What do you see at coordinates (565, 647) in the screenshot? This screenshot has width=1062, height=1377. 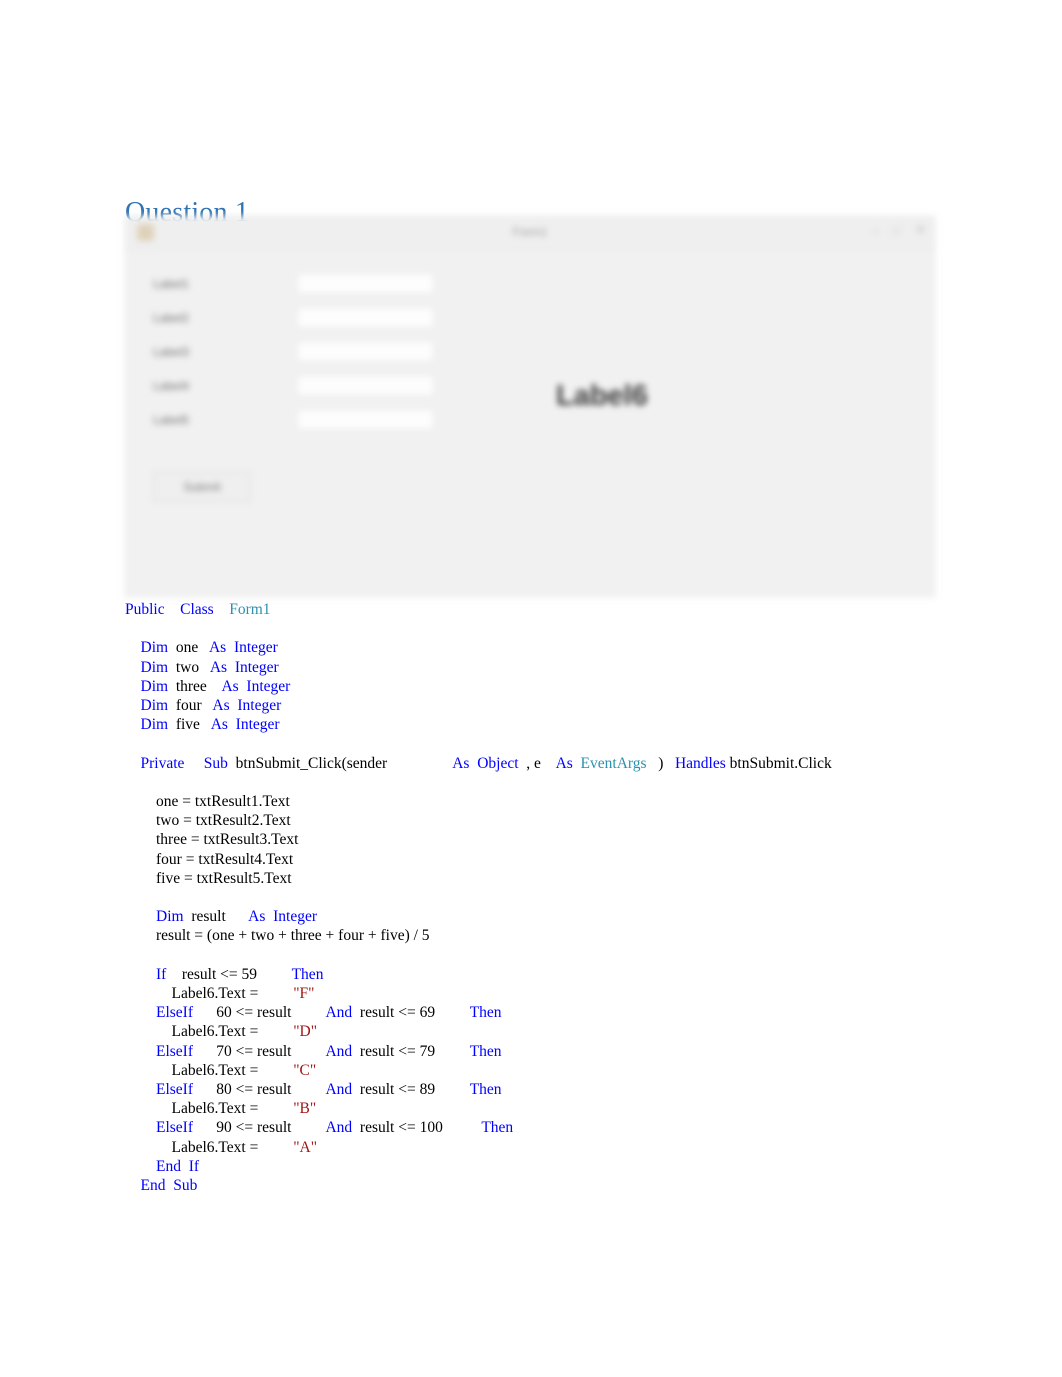 I see `code-line: Dim one As Integer` at bounding box center [565, 647].